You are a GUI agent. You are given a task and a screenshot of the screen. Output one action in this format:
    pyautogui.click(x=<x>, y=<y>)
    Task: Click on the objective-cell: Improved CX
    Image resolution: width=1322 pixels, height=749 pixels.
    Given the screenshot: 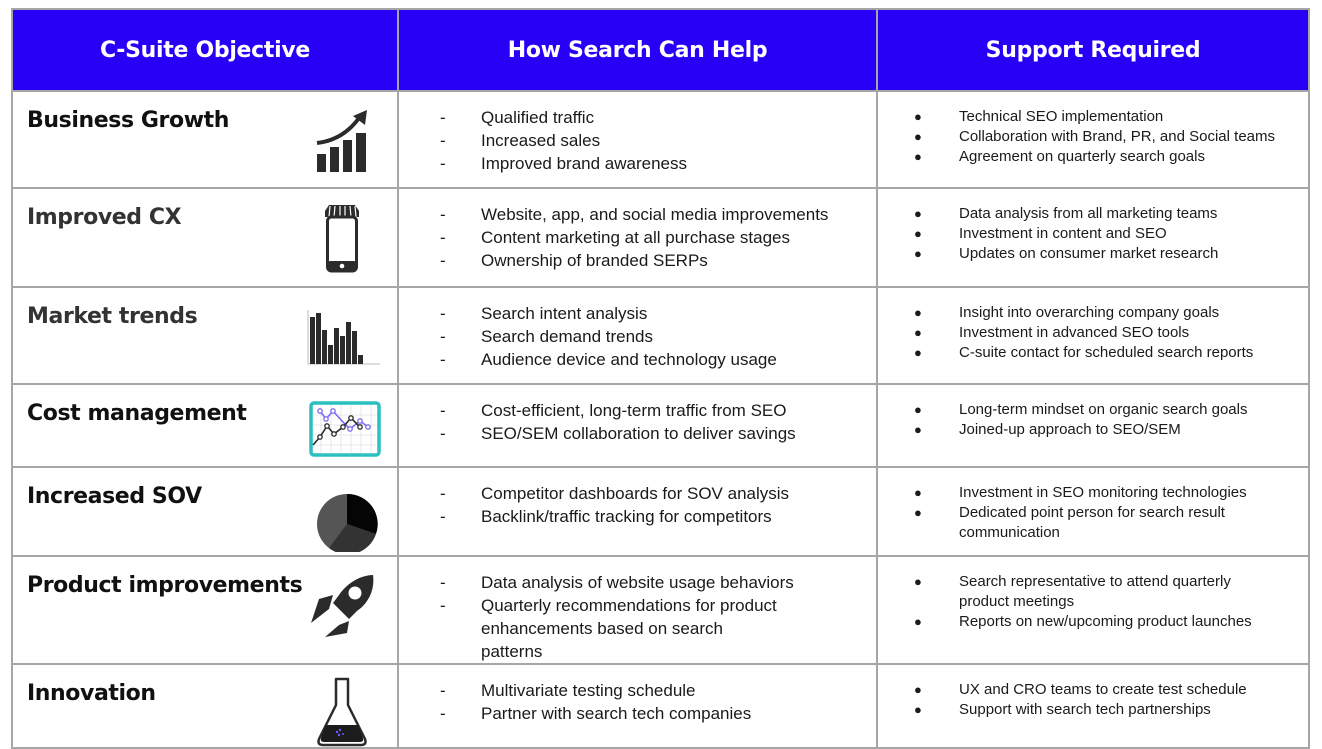 What is the action you would take?
    pyautogui.click(x=205, y=237)
    